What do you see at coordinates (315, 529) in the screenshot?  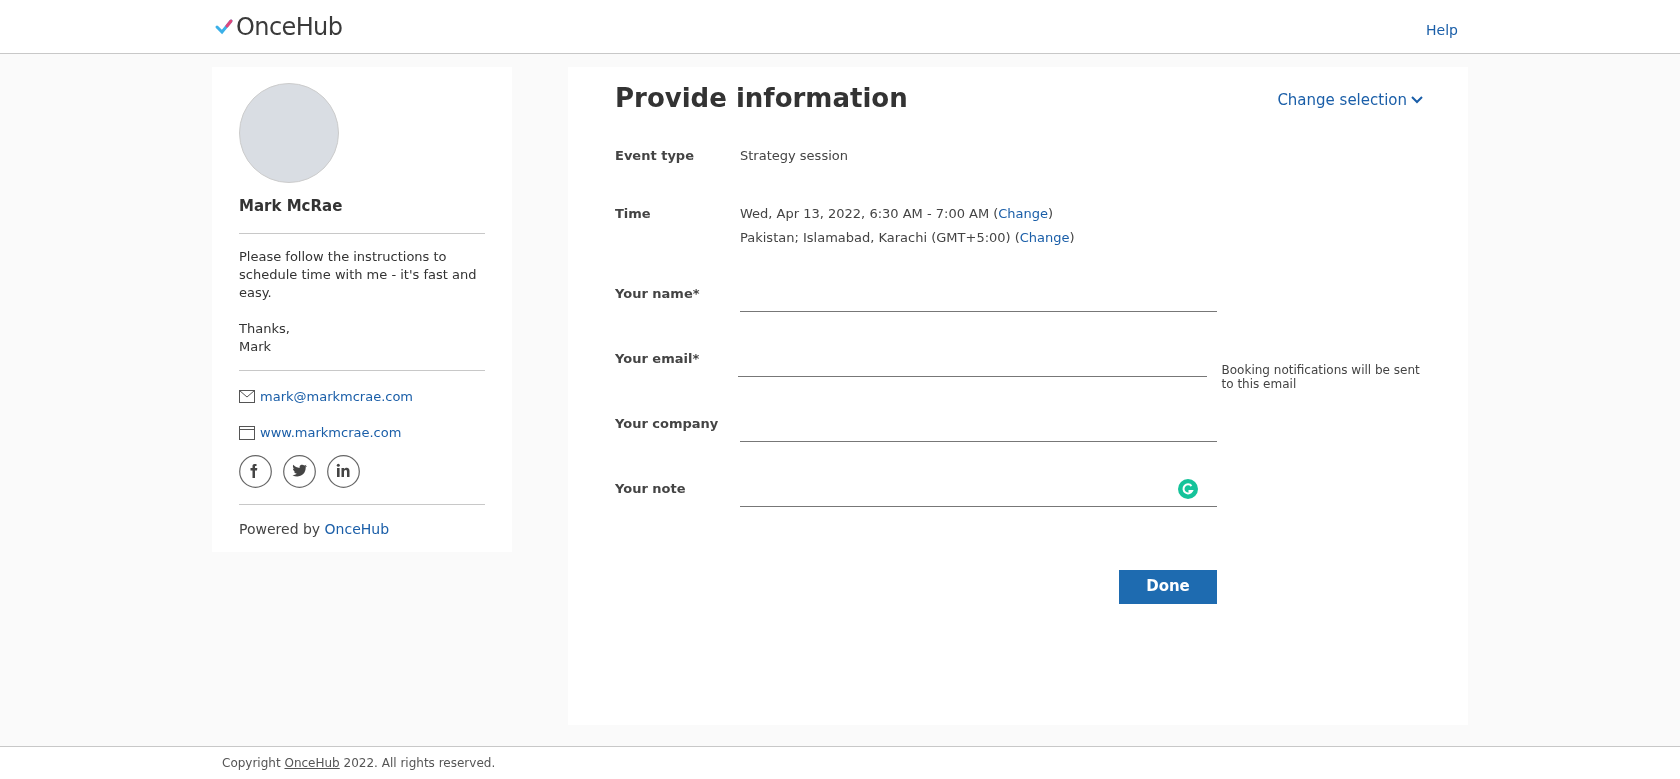 I see `powered-by-text: Powered by OnceHub` at bounding box center [315, 529].